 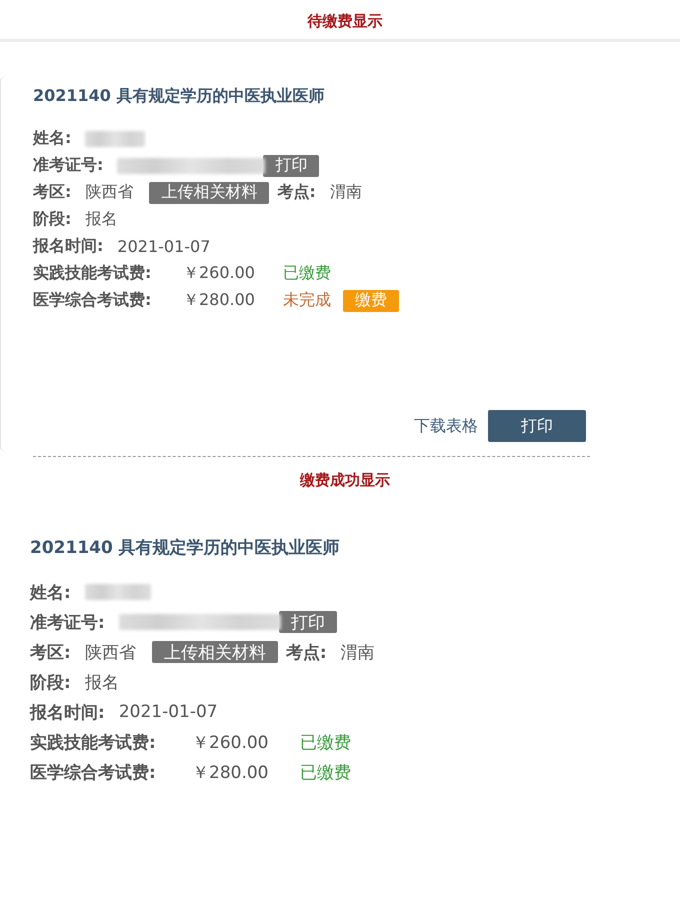 What do you see at coordinates (344, 480) in the screenshot?
I see `section-heading: 缴费成功显示` at bounding box center [344, 480].